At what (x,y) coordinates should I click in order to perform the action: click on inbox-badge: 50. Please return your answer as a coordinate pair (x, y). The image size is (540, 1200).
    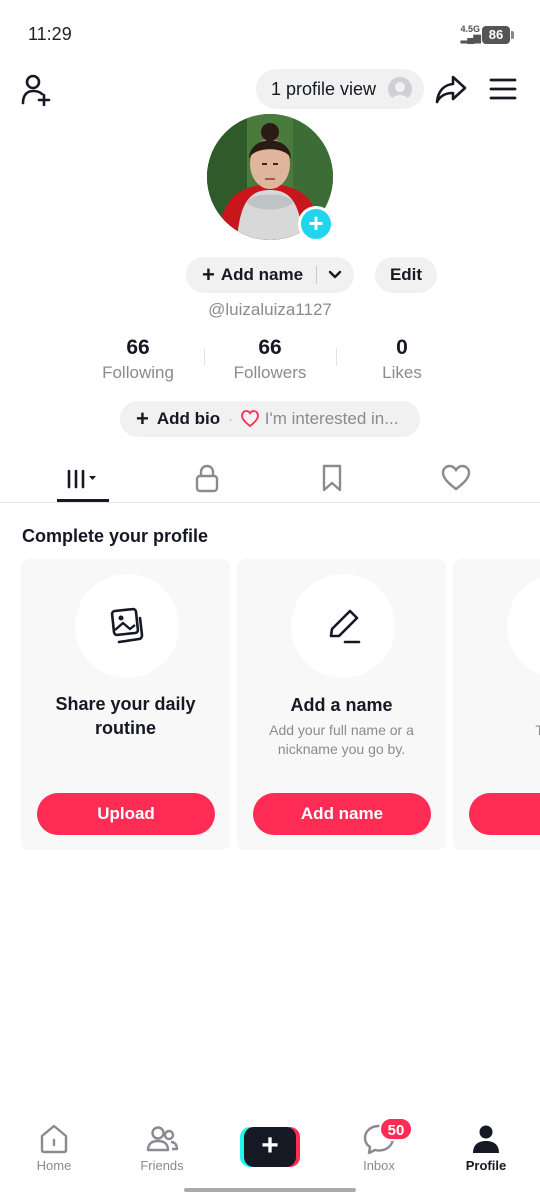
    Looking at the image, I should click on (396, 1129).